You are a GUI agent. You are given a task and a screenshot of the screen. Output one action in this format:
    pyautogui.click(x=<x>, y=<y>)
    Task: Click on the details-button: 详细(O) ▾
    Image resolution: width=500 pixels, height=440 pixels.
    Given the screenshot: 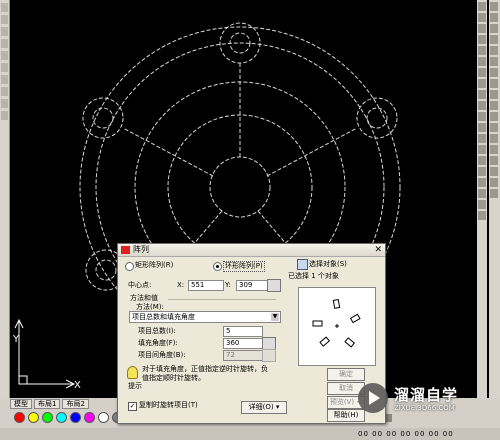 What is the action you would take?
    pyautogui.click(x=264, y=407)
    